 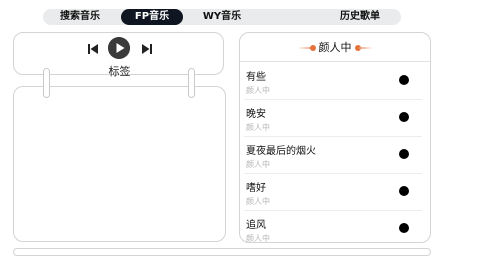 I want to click on top-nav: 搜索音乐 FP音乐 WY音乐 历史歌单, so click(x=222, y=17).